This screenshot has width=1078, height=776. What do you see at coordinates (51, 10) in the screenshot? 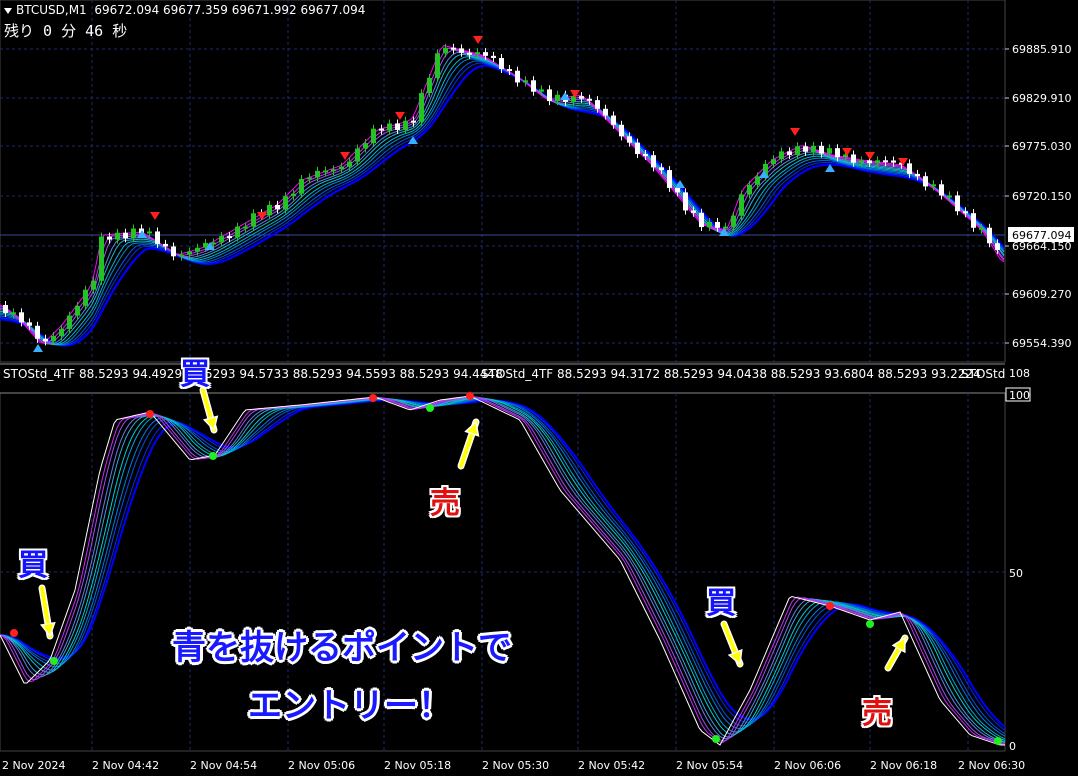
I see `symbol-label: BTCUSD,M1` at bounding box center [51, 10].